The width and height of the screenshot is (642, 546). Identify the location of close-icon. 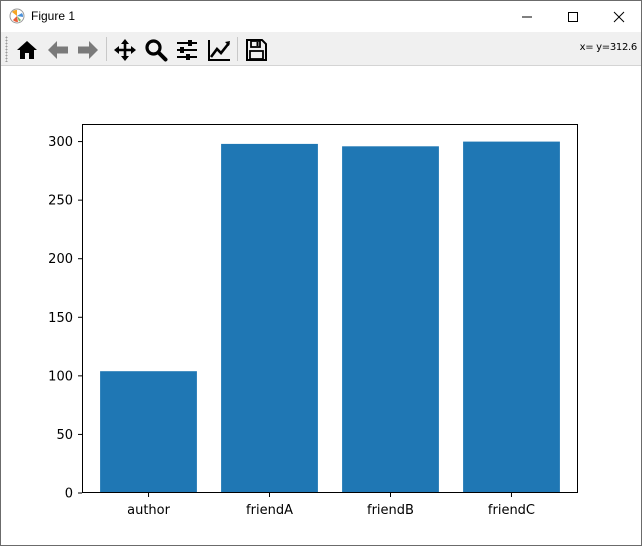
(619, 16).